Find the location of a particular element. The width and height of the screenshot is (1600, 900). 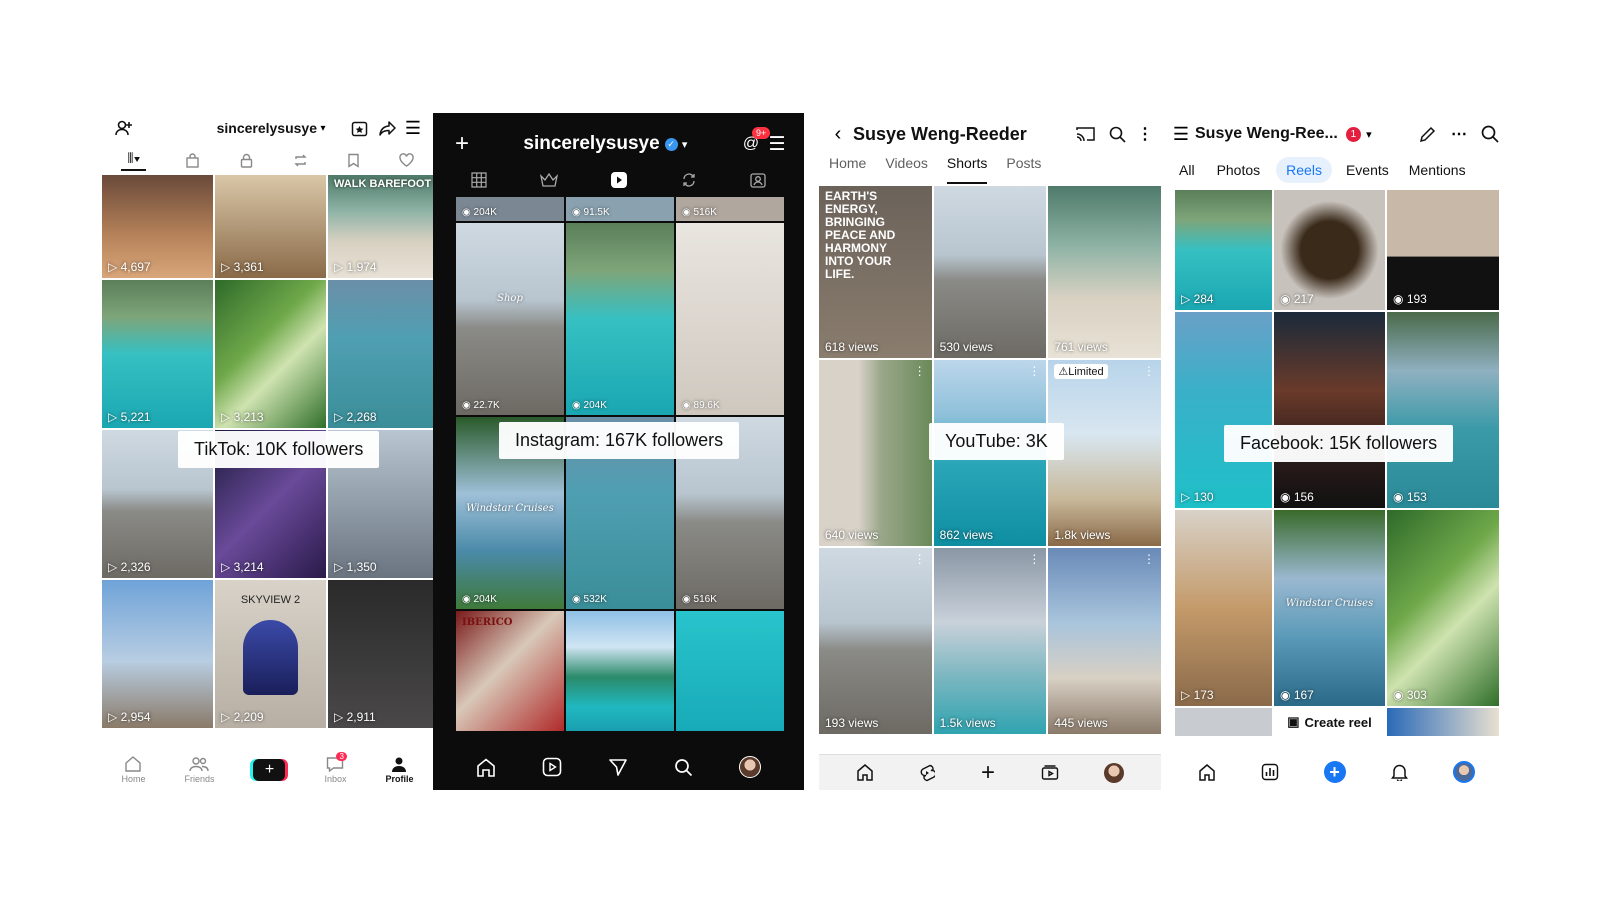

tab-mentions: Mentions is located at coordinates (1437, 170).